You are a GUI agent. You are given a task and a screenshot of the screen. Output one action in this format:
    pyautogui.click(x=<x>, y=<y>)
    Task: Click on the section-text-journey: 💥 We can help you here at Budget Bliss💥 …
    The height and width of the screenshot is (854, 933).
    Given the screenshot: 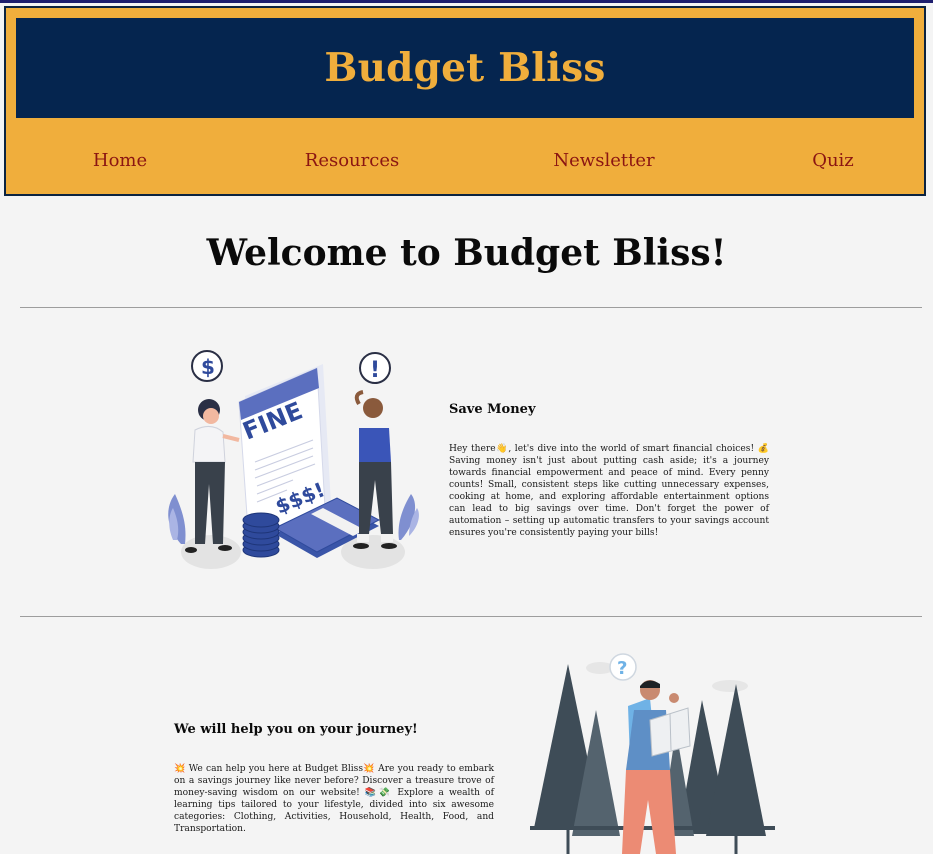 What is the action you would take?
    pyautogui.click(x=334, y=799)
    